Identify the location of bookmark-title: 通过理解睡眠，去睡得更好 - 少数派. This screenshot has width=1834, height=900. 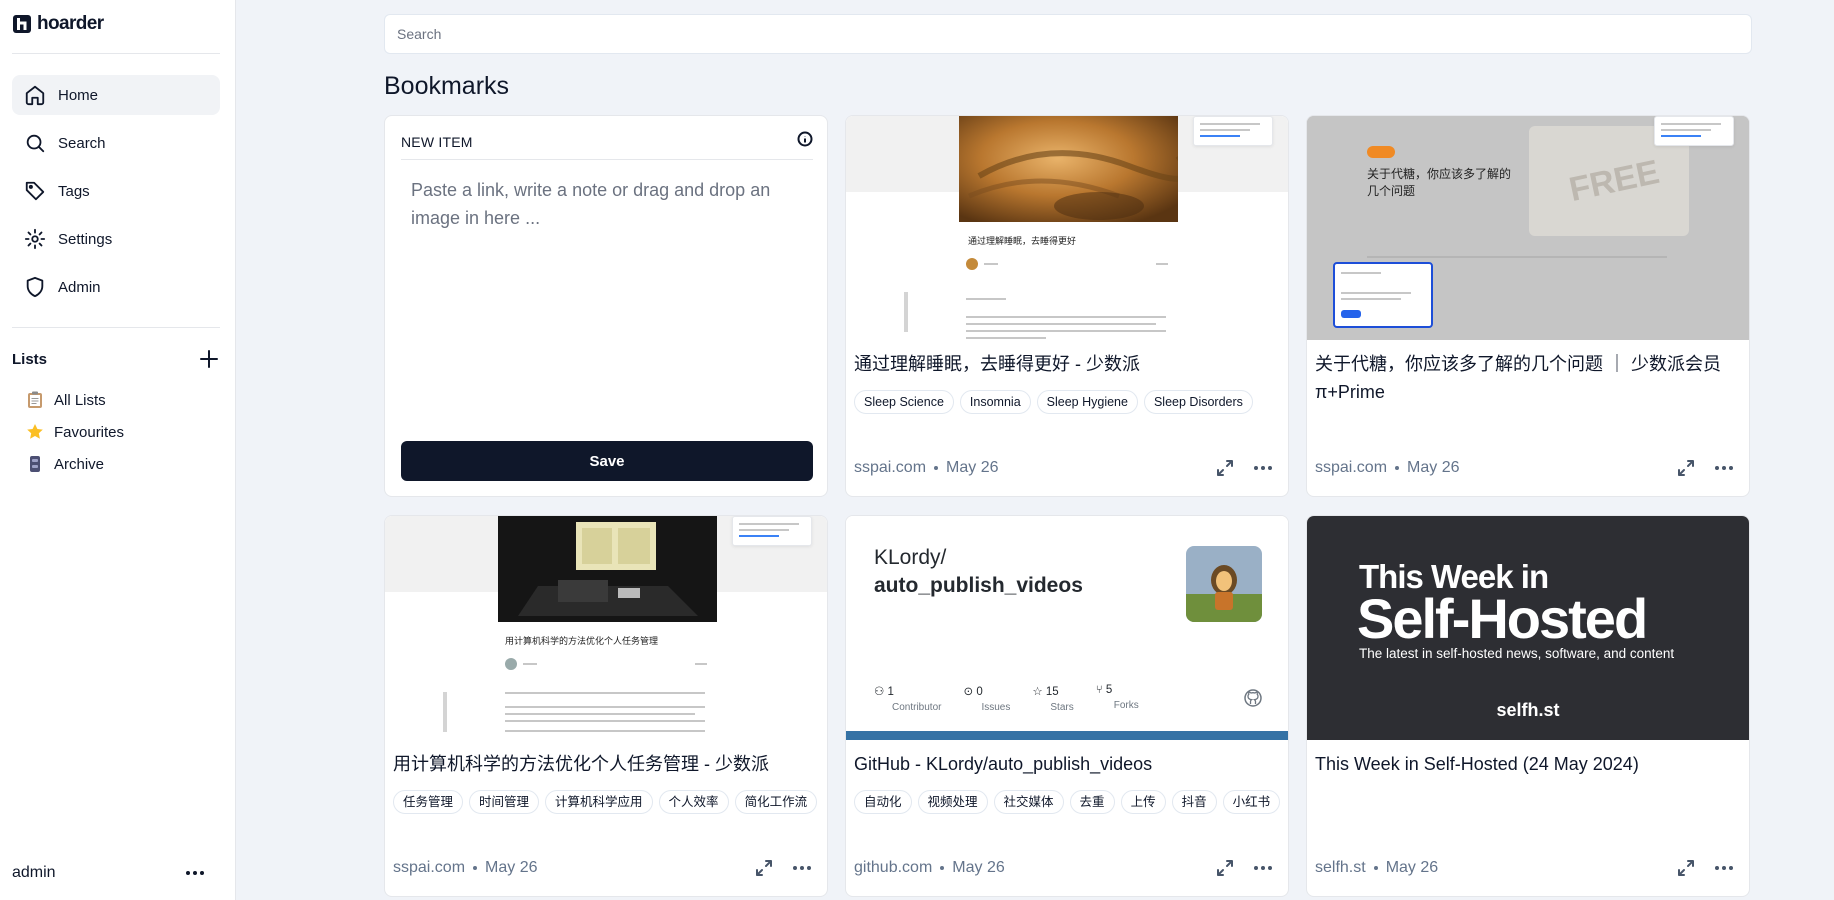
(1064, 364).